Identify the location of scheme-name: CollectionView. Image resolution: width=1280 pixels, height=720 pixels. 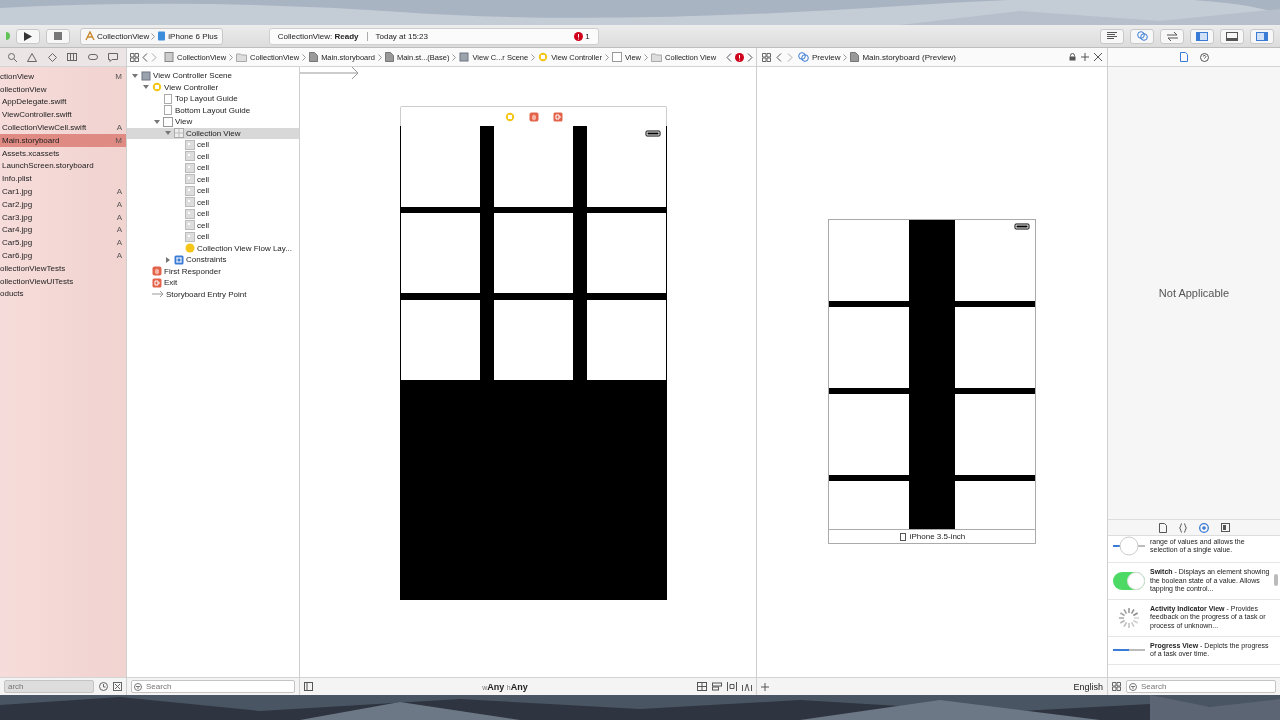
(123, 36).